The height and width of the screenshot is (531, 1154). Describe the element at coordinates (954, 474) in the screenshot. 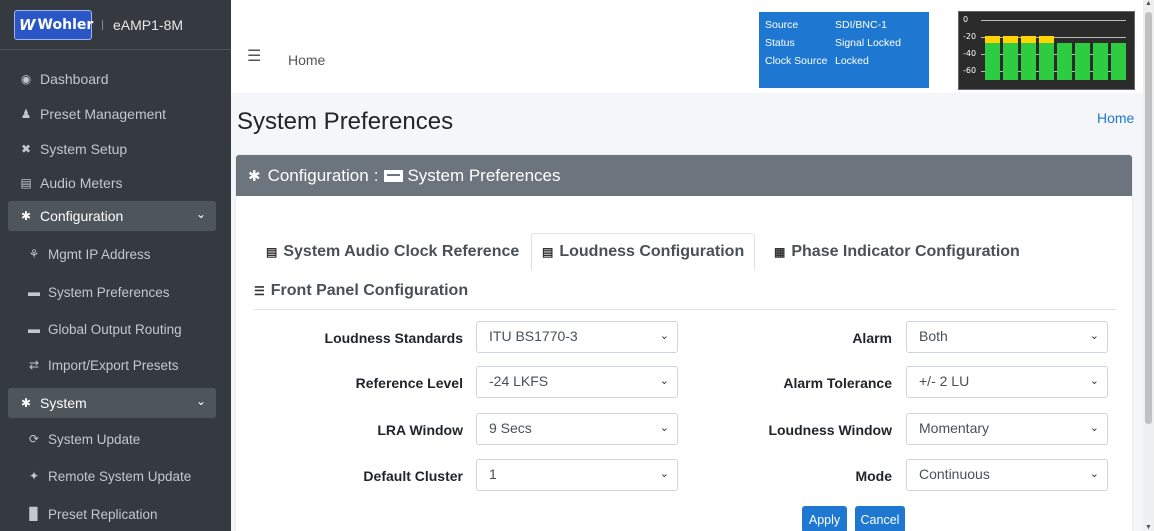

I see `select-value: Continuous` at that location.